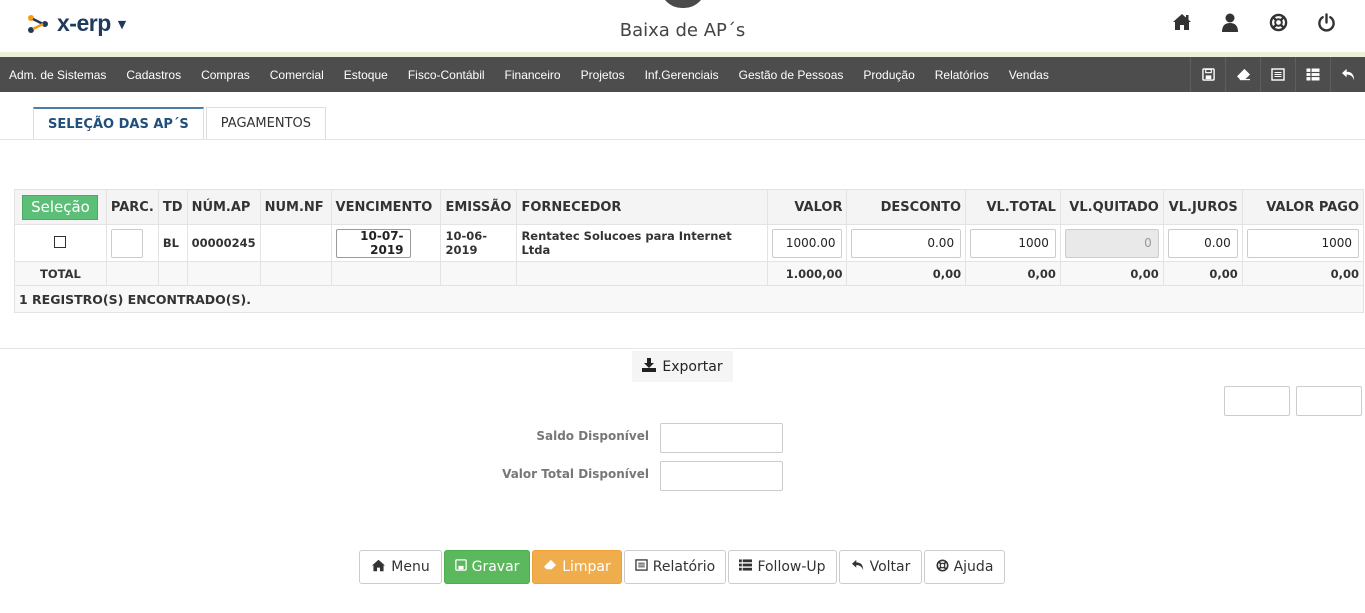 Image resolution: width=1365 pixels, height=613 pixels. Describe the element at coordinates (366, 75) in the screenshot. I see `menu-item-estoque: Estoque` at that location.